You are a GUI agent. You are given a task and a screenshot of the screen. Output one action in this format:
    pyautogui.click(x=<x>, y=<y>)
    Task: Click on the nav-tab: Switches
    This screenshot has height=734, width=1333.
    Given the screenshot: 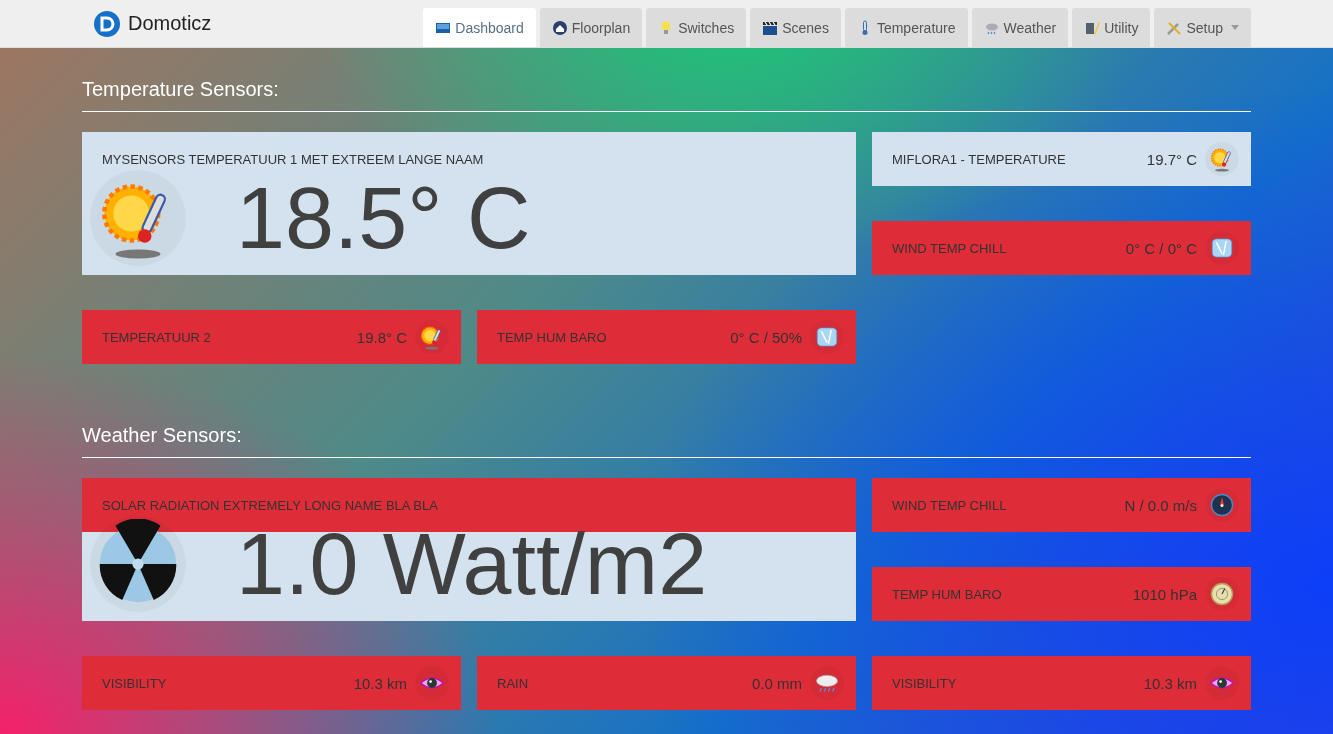 What is the action you would take?
    pyautogui.click(x=696, y=27)
    